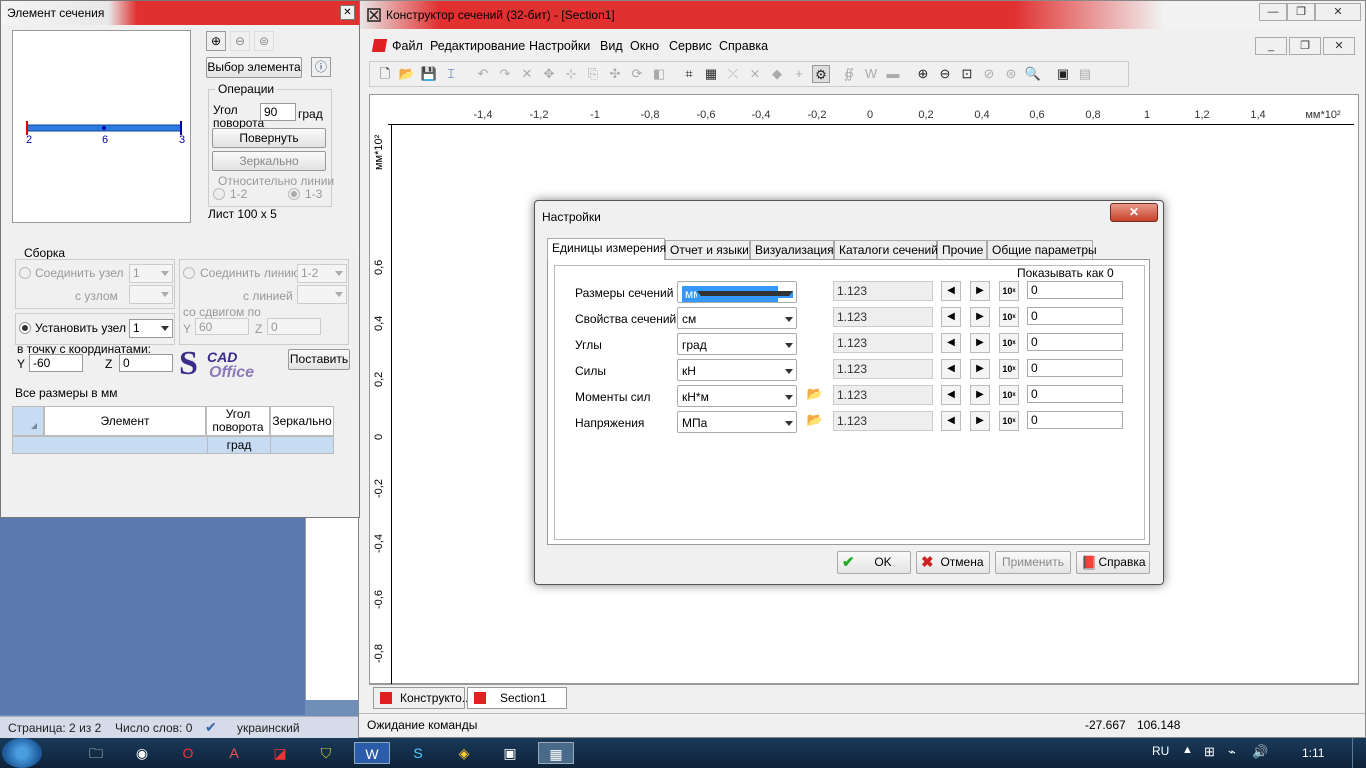  Describe the element at coordinates (1305, 46) in the screenshot. I see `doc-restore-button: ❐` at that location.